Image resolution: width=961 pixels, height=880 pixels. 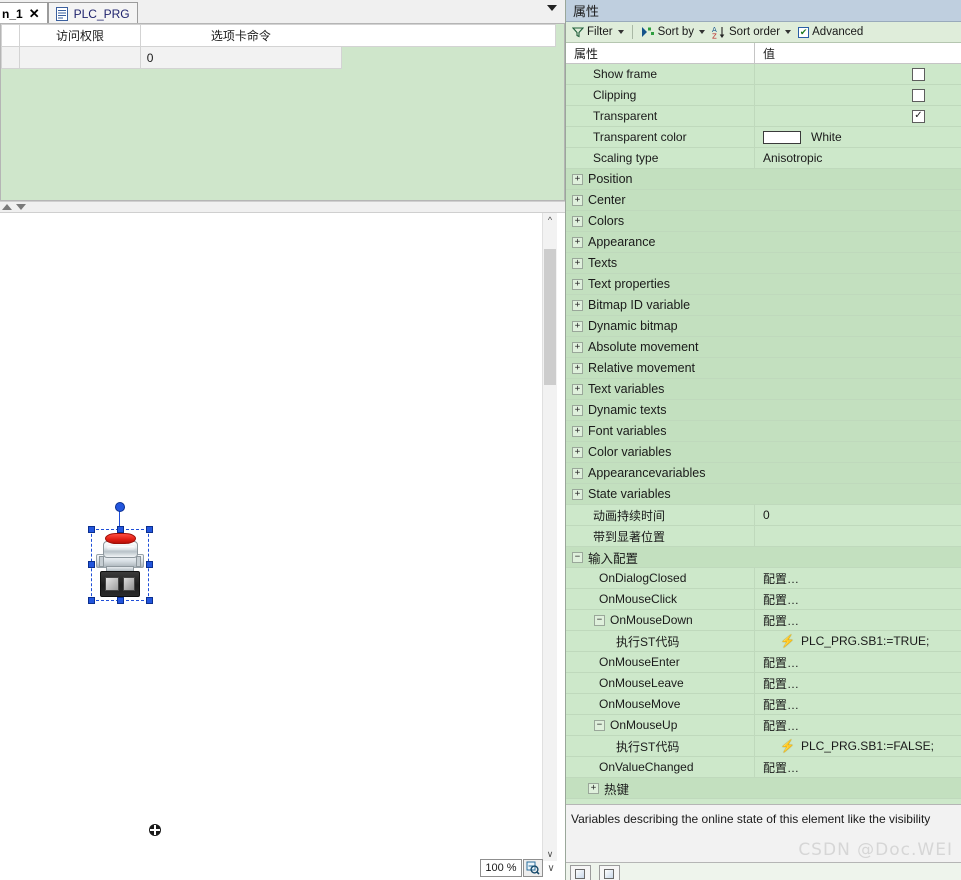 What do you see at coordinates (763, 242) in the screenshot?
I see `property-section-row: + Appearance` at bounding box center [763, 242].